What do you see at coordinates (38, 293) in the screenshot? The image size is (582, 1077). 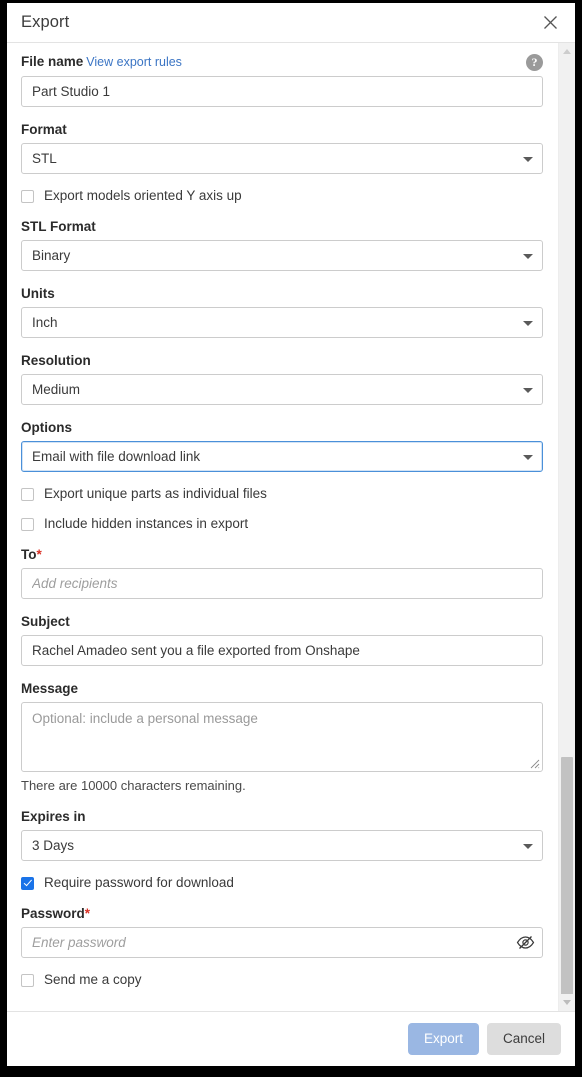 I see `units-label: Units` at bounding box center [38, 293].